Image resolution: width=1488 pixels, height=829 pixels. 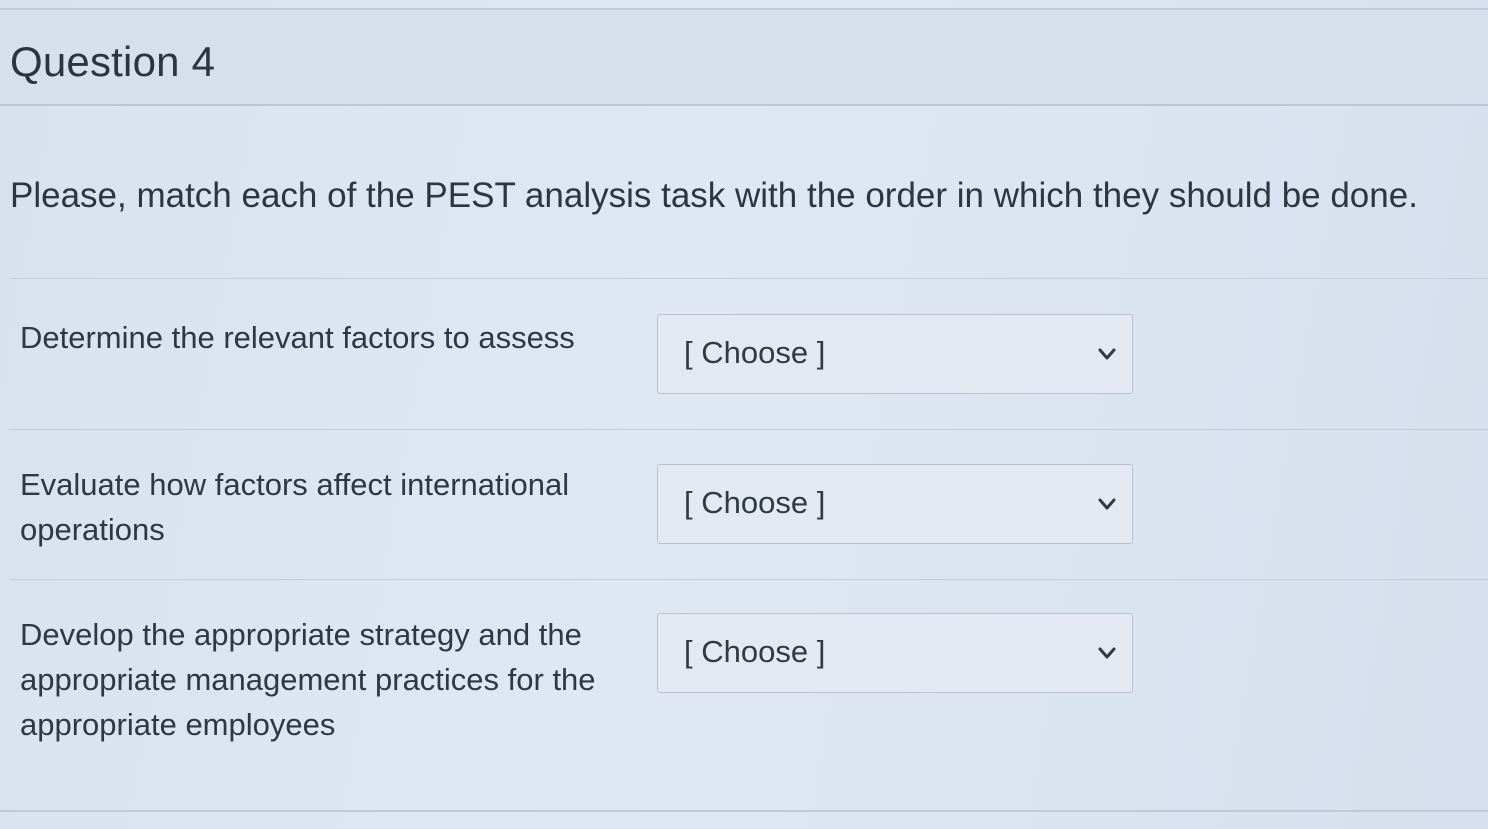 I want to click on question-title: Question 4, so click(x=113, y=61).